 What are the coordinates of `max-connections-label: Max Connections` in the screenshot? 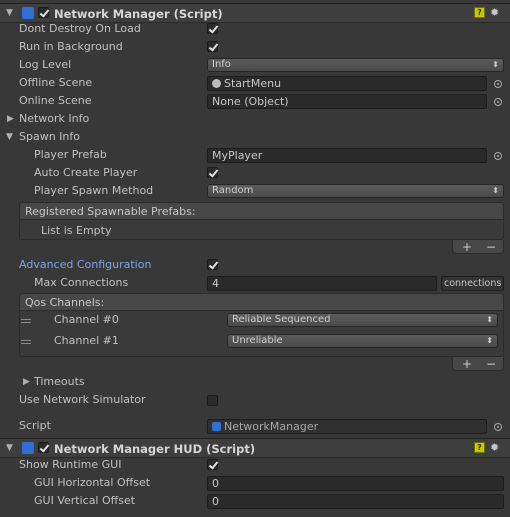 It's located at (81, 282).